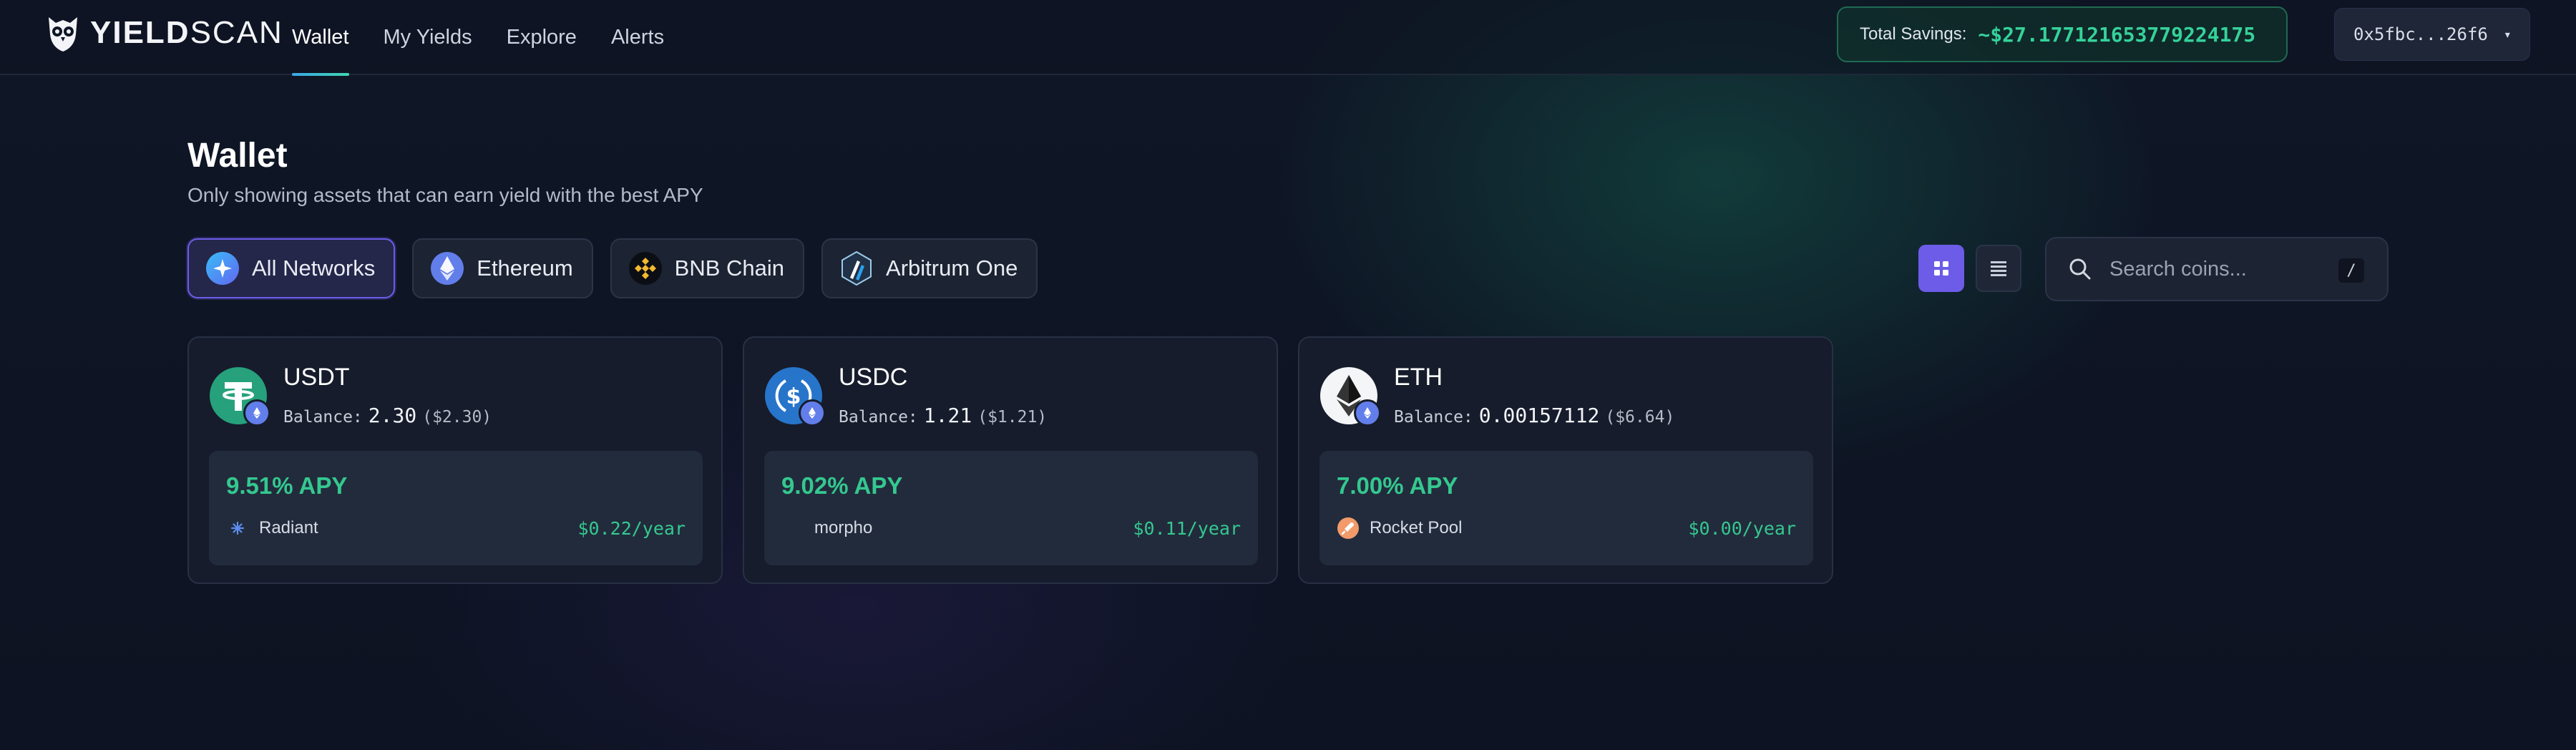 The height and width of the screenshot is (750, 2576). I want to click on total-savings-badge: Total Savings: ~$27.177121653779224175, so click(2062, 34).